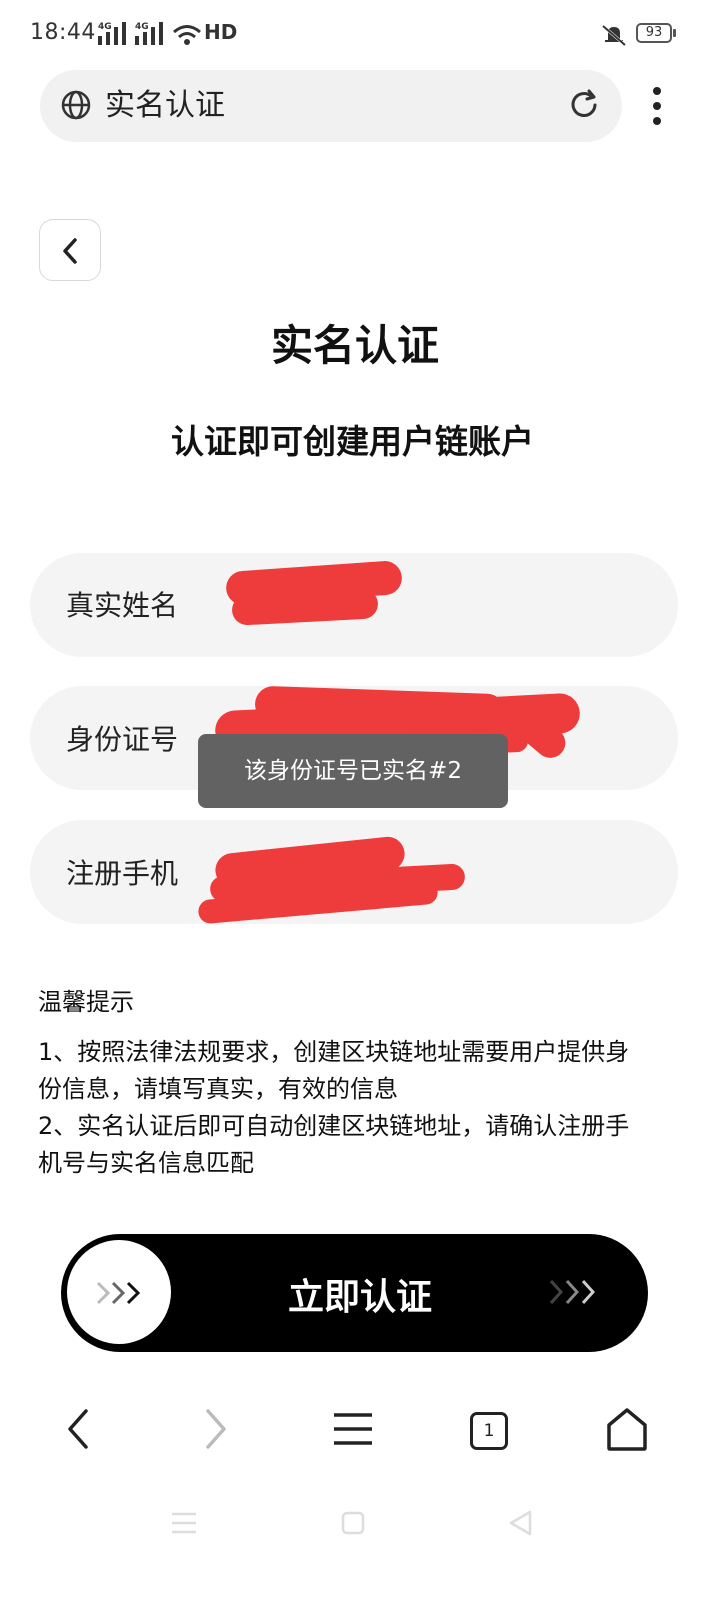 The image size is (720, 1600). What do you see at coordinates (79, 1429) in the screenshot?
I see `browser-back-icon` at bounding box center [79, 1429].